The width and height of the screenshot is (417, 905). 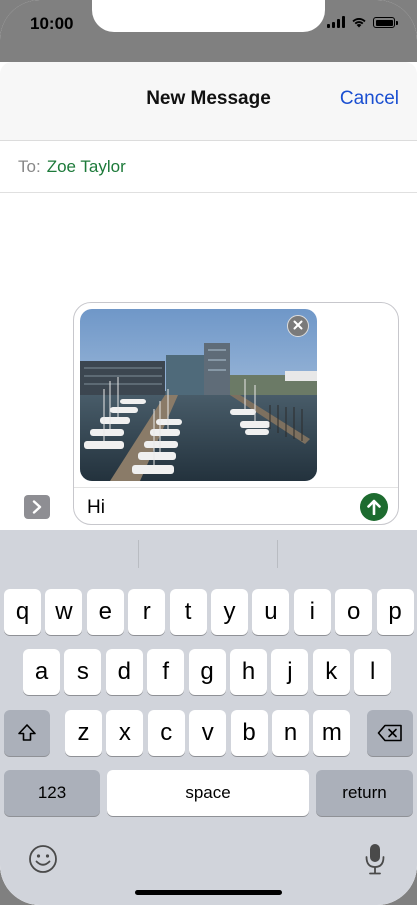 What do you see at coordinates (105, 612) in the screenshot?
I see `key-e: e` at bounding box center [105, 612].